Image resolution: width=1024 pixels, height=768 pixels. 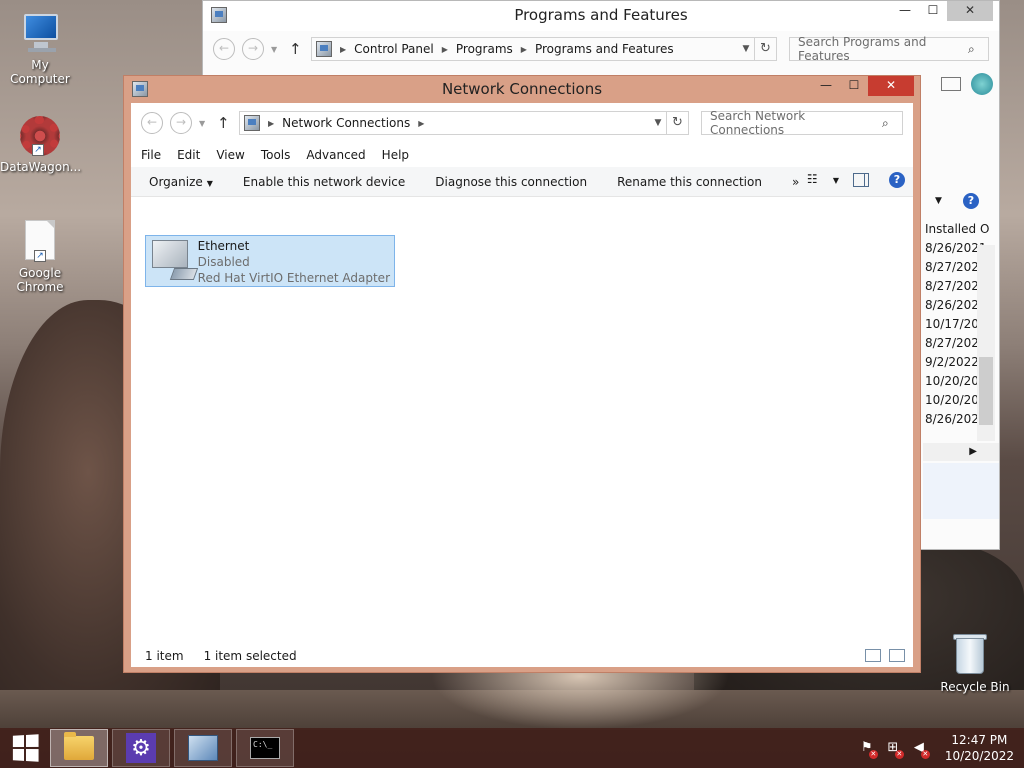 What do you see at coordinates (961, 452) in the screenshot?
I see `horizontal-scrollbar: ▶` at bounding box center [961, 452].